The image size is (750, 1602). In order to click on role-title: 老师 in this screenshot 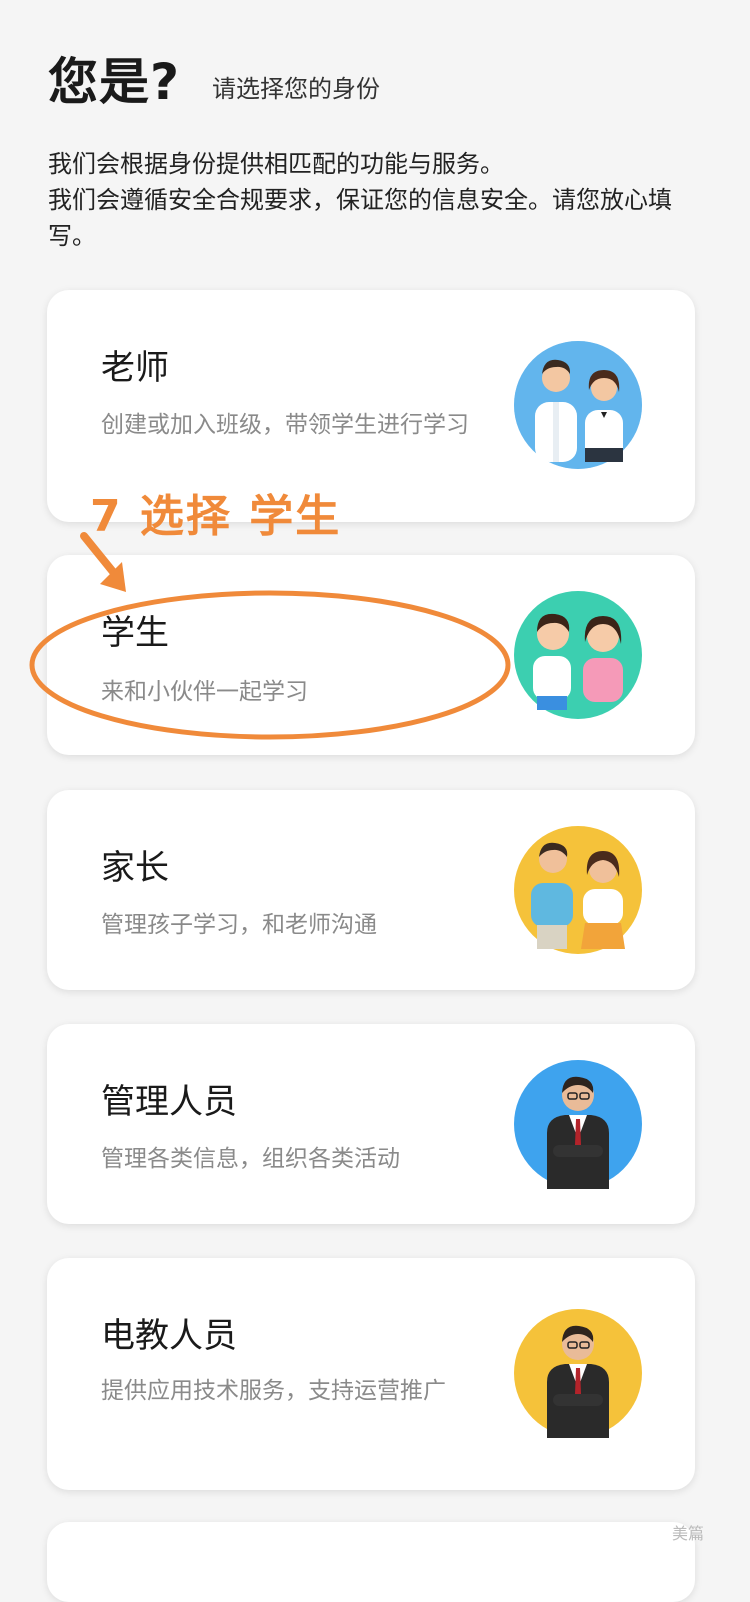, I will do `click(135, 368)`.